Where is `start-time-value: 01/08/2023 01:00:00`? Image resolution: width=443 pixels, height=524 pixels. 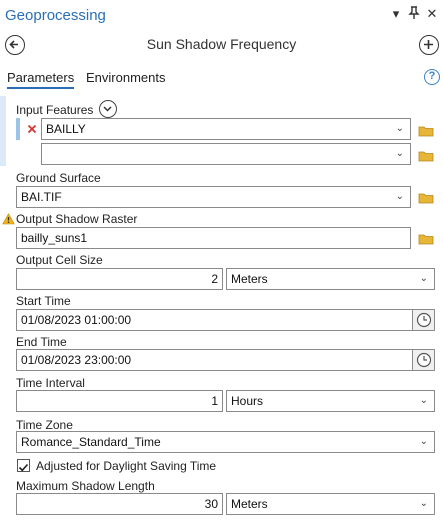
start-time-value: 01/08/2023 01:00:00 is located at coordinates (76, 320).